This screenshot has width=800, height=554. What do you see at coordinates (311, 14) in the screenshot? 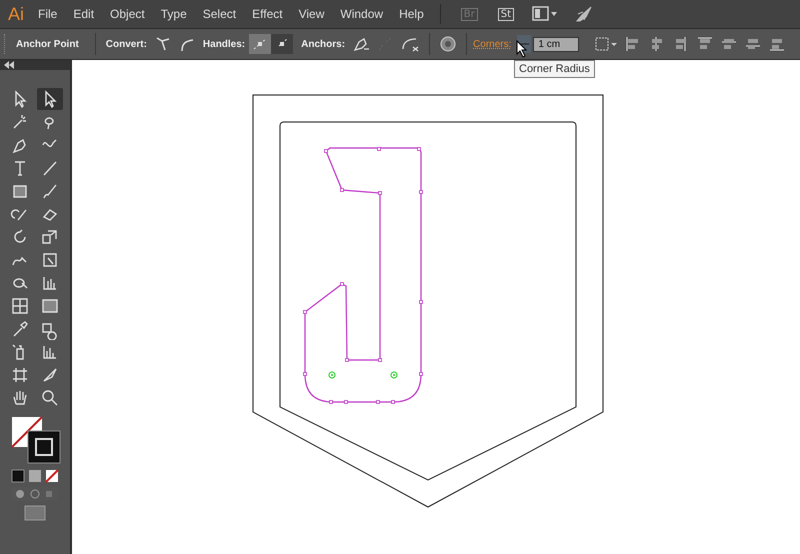
I see `menu-item: View` at bounding box center [311, 14].